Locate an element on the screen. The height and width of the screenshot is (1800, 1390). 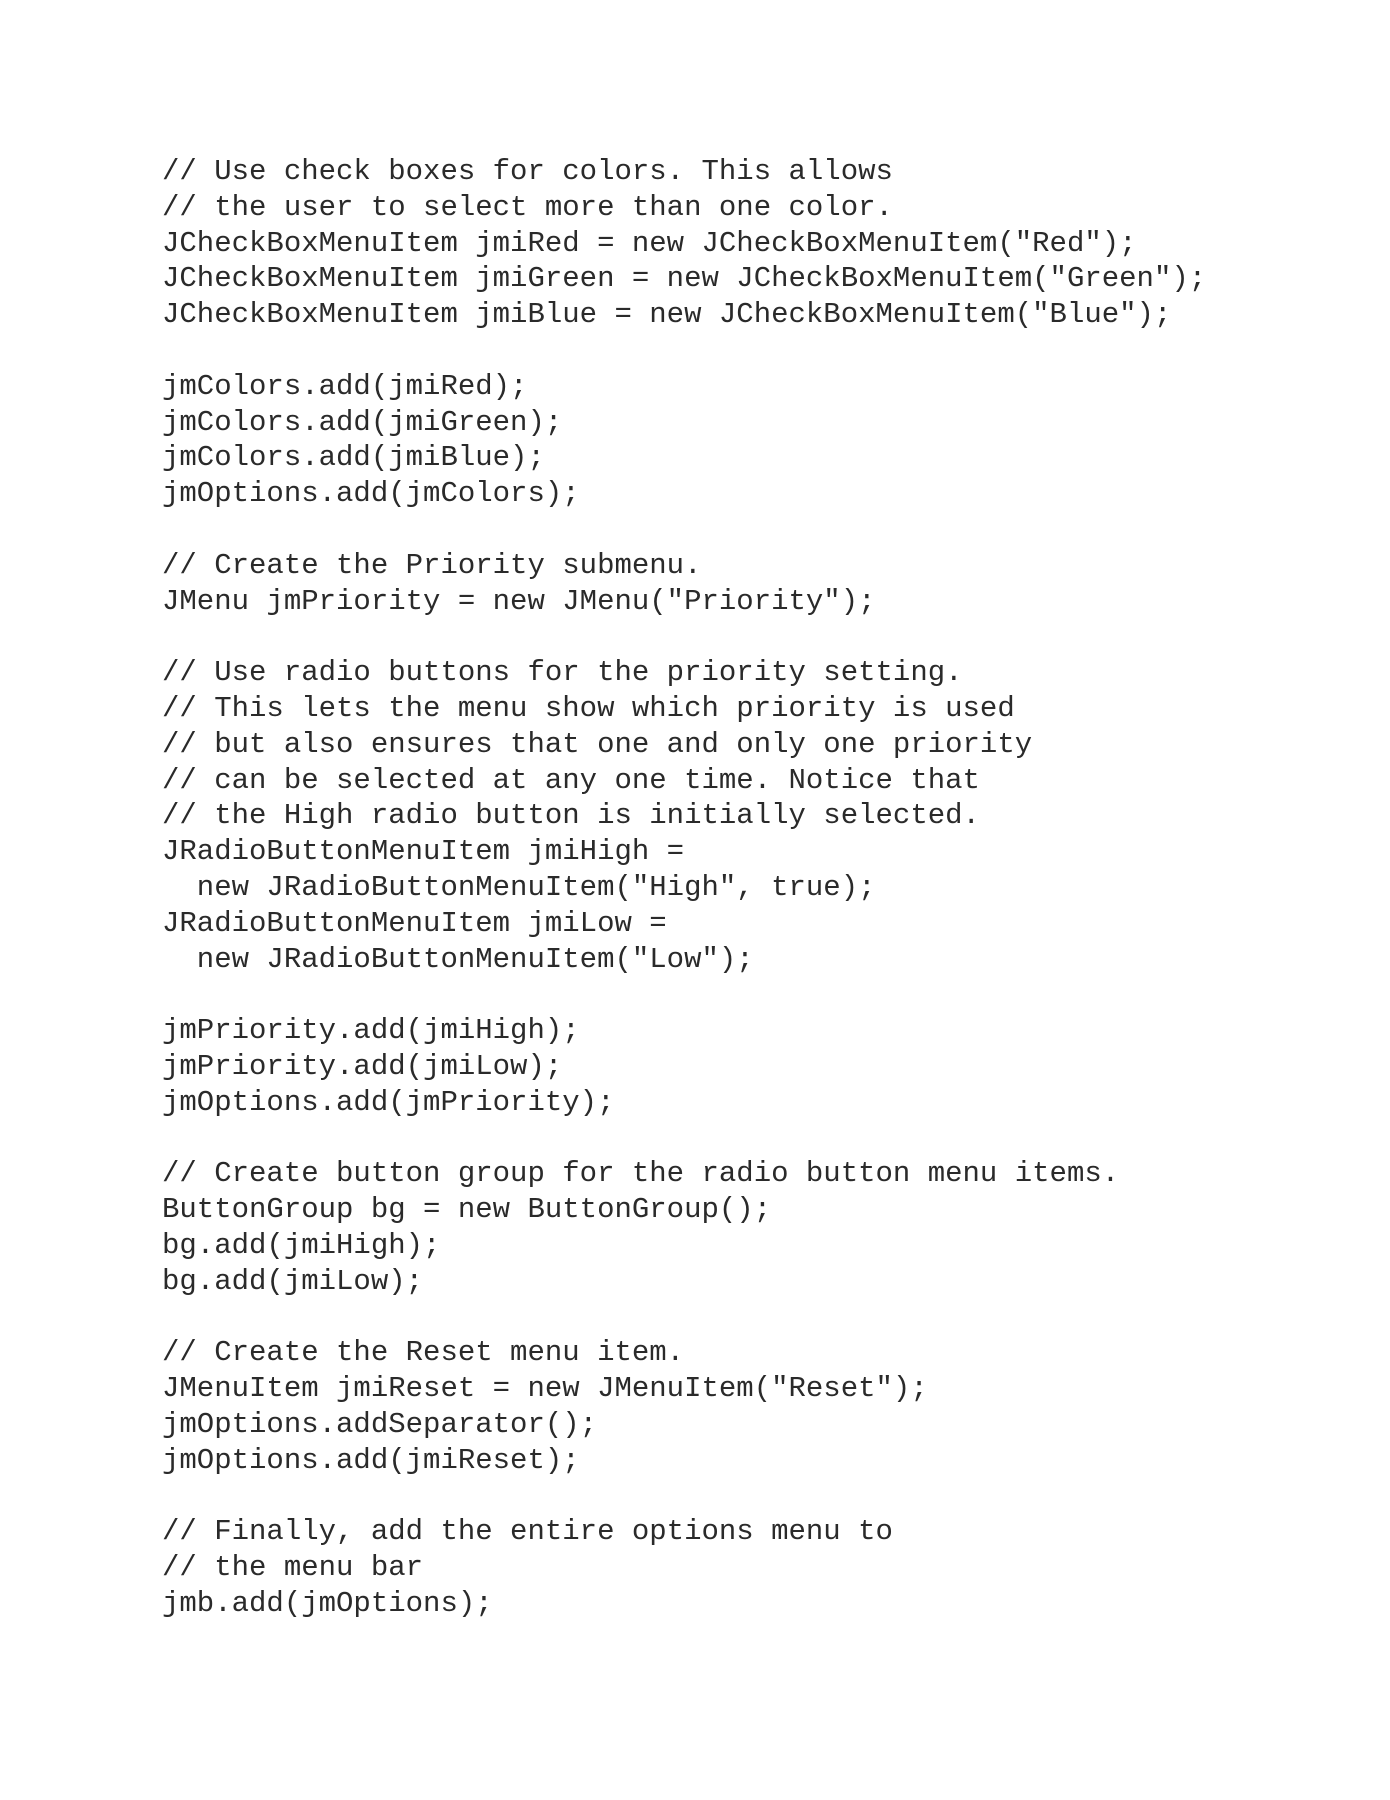
code-line: jmOptions.addSeparator(); is located at coordinates (380, 1424).